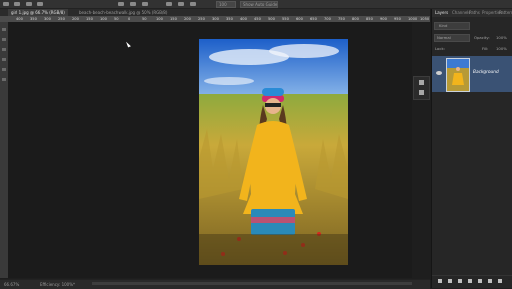 This screenshot has width=512, height=289. What do you see at coordinates (441, 13) in the screenshot?
I see `tab-layers: Layers` at bounding box center [441, 13].